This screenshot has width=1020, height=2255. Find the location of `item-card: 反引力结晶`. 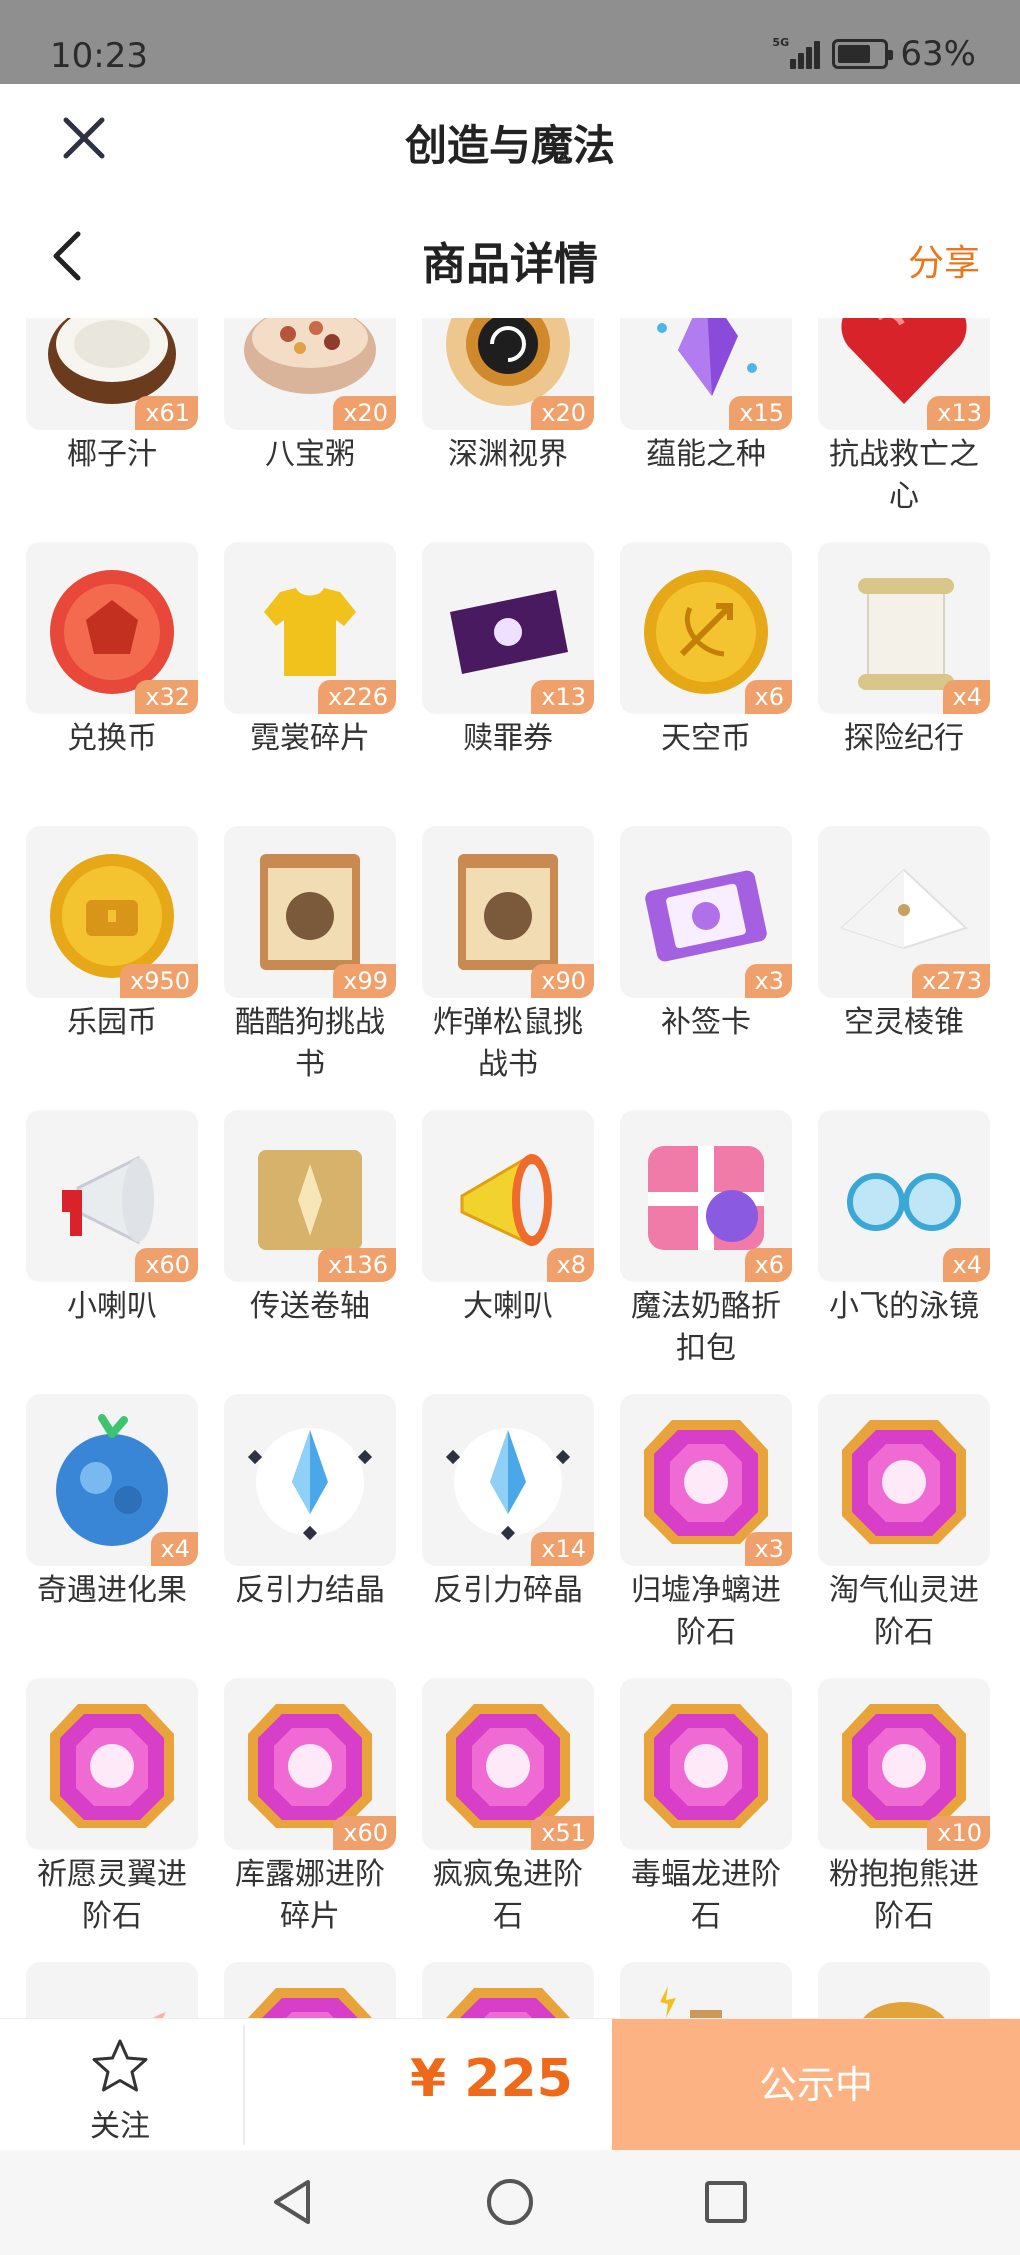

item-card: 反引力结晶 is located at coordinates (310, 1536).